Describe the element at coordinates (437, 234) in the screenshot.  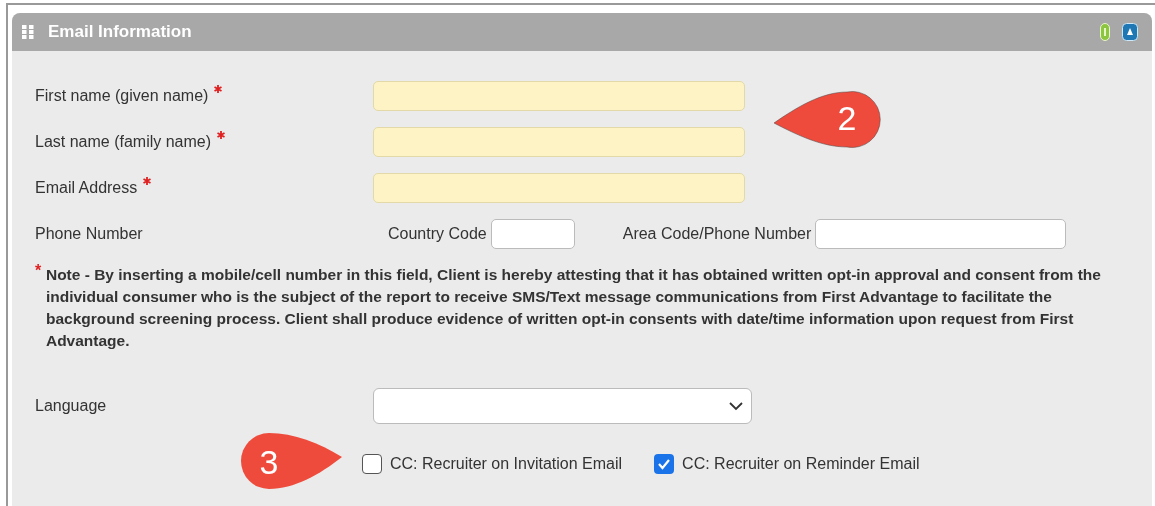
I see `field-label: Country Code` at that location.